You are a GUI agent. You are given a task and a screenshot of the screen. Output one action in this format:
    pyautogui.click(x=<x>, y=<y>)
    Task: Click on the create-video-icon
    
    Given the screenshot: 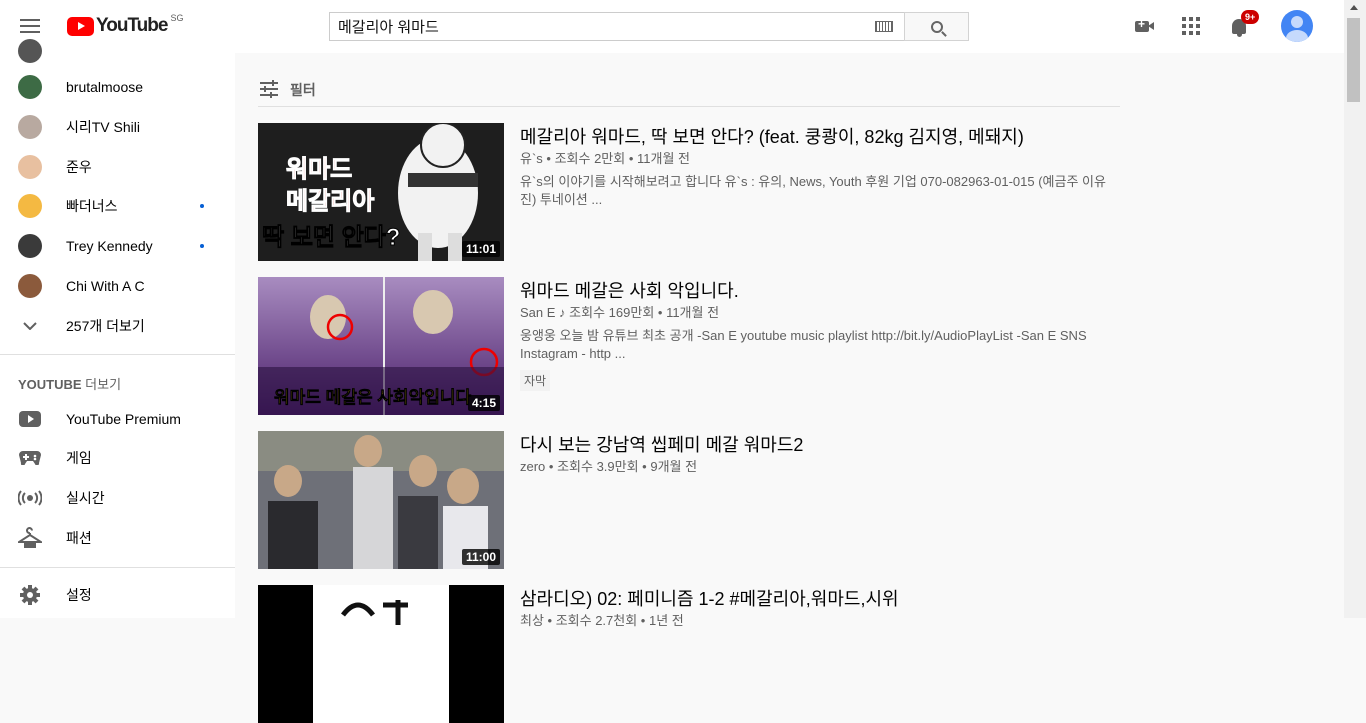 What is the action you would take?
    pyautogui.click(x=1142, y=26)
    